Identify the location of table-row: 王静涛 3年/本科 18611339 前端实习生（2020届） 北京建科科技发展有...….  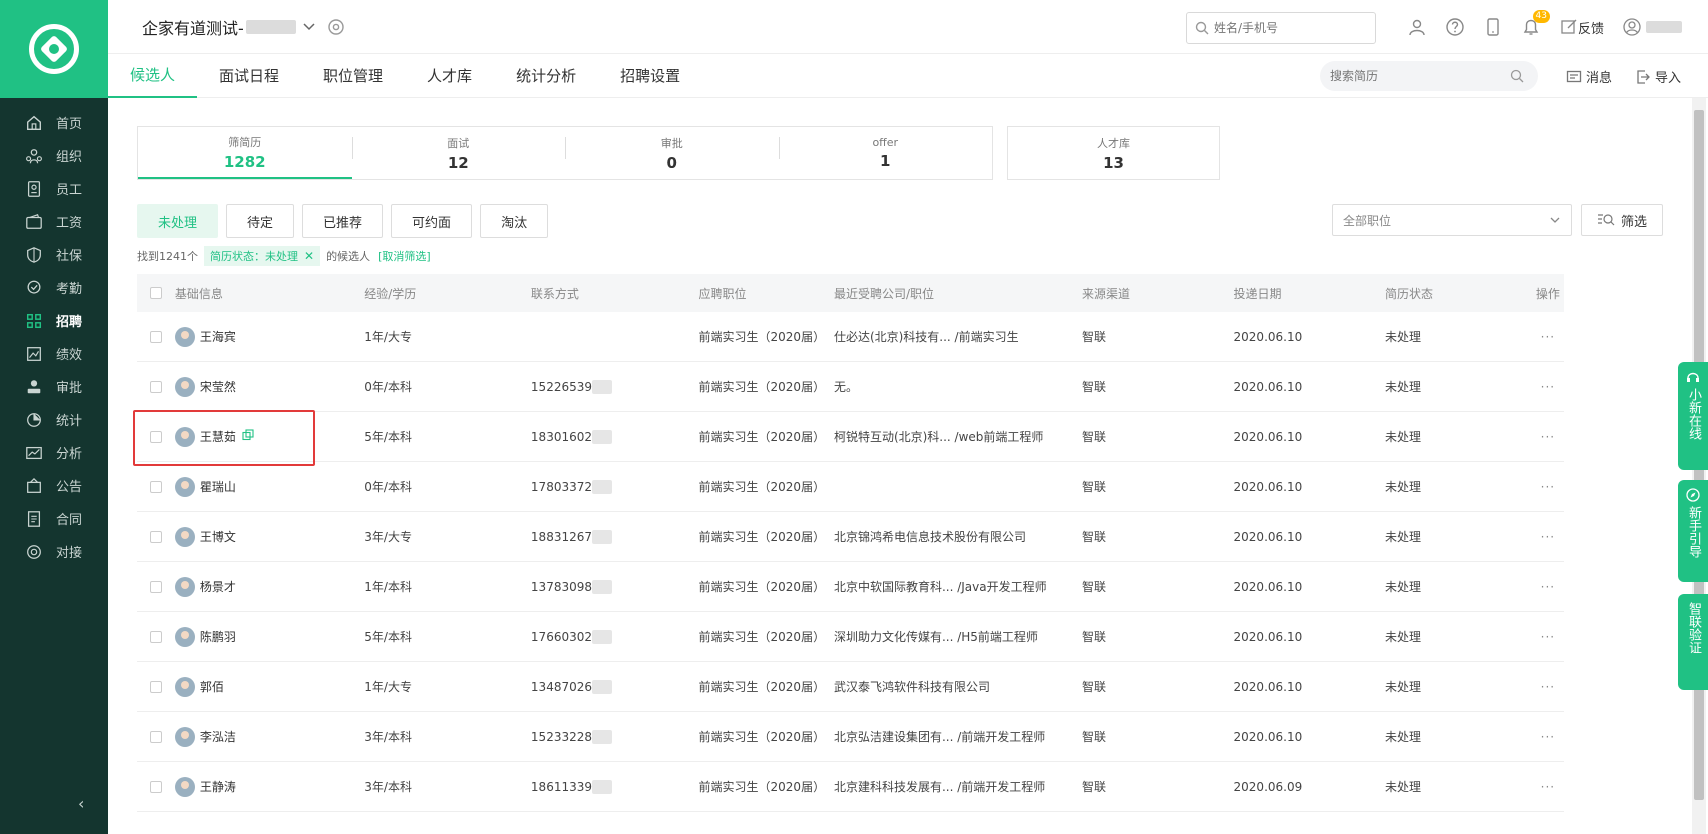
(850, 787).